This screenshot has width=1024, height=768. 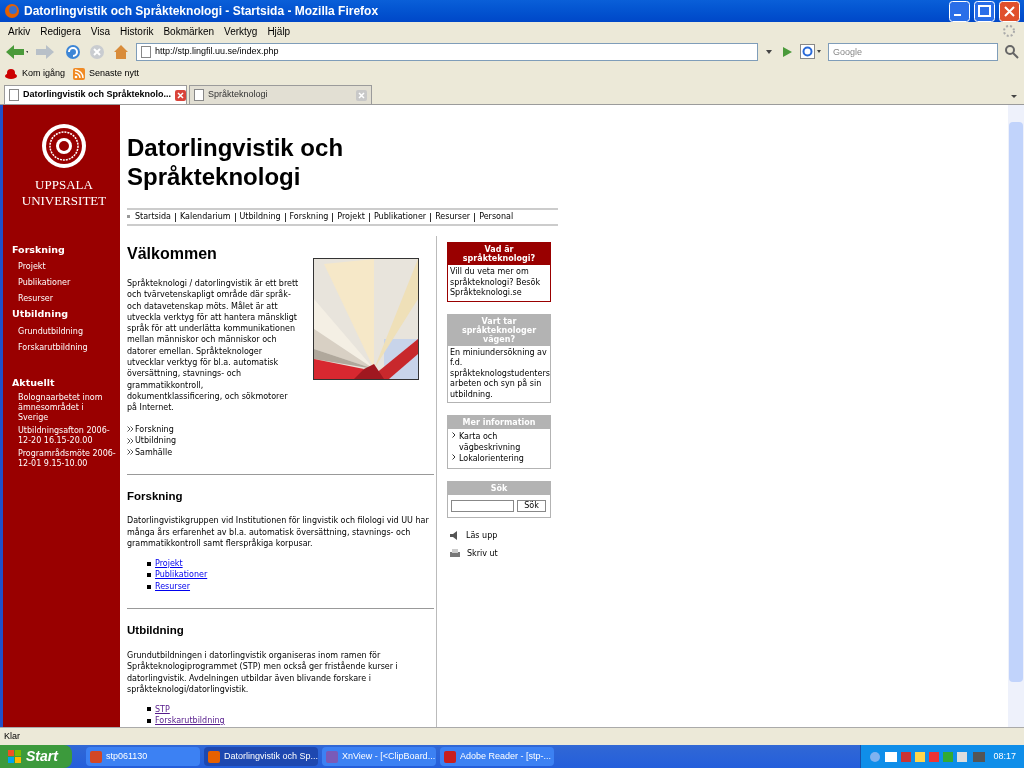 I want to click on nav-link: Personal, so click(x=496, y=217).